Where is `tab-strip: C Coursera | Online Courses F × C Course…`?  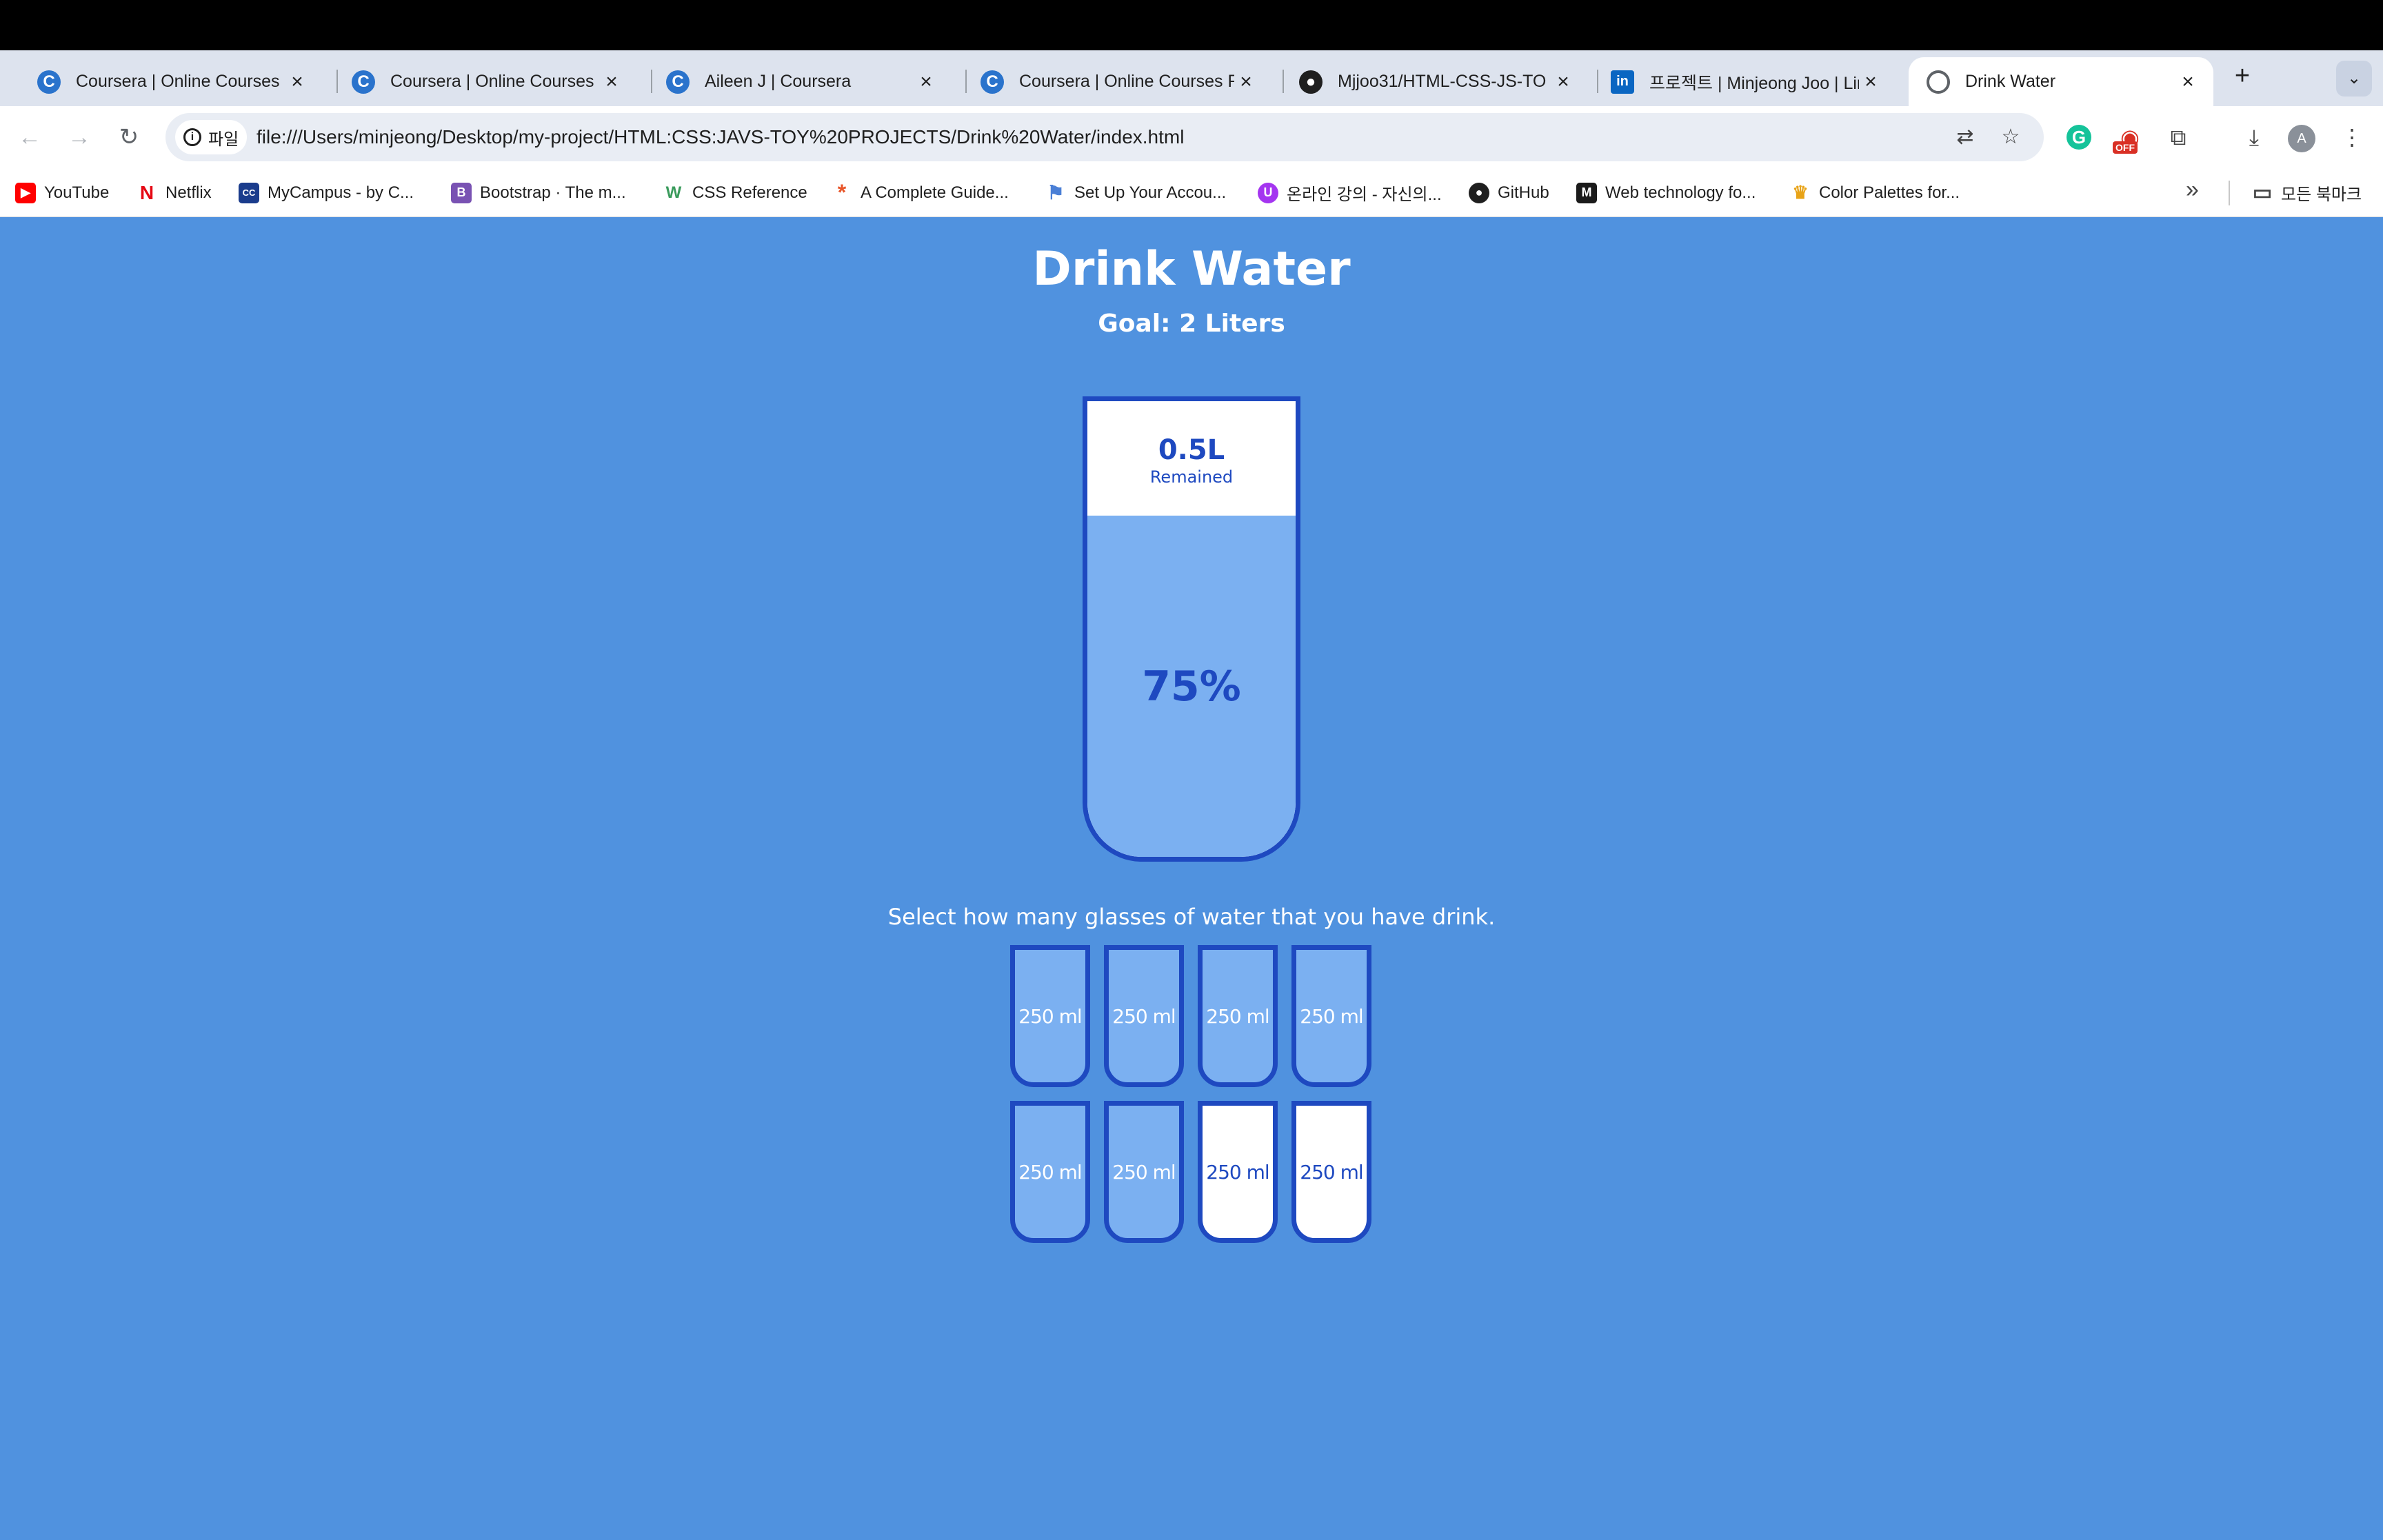 tab-strip: C Coursera | Online Courses F × C Course… is located at coordinates (1191, 78).